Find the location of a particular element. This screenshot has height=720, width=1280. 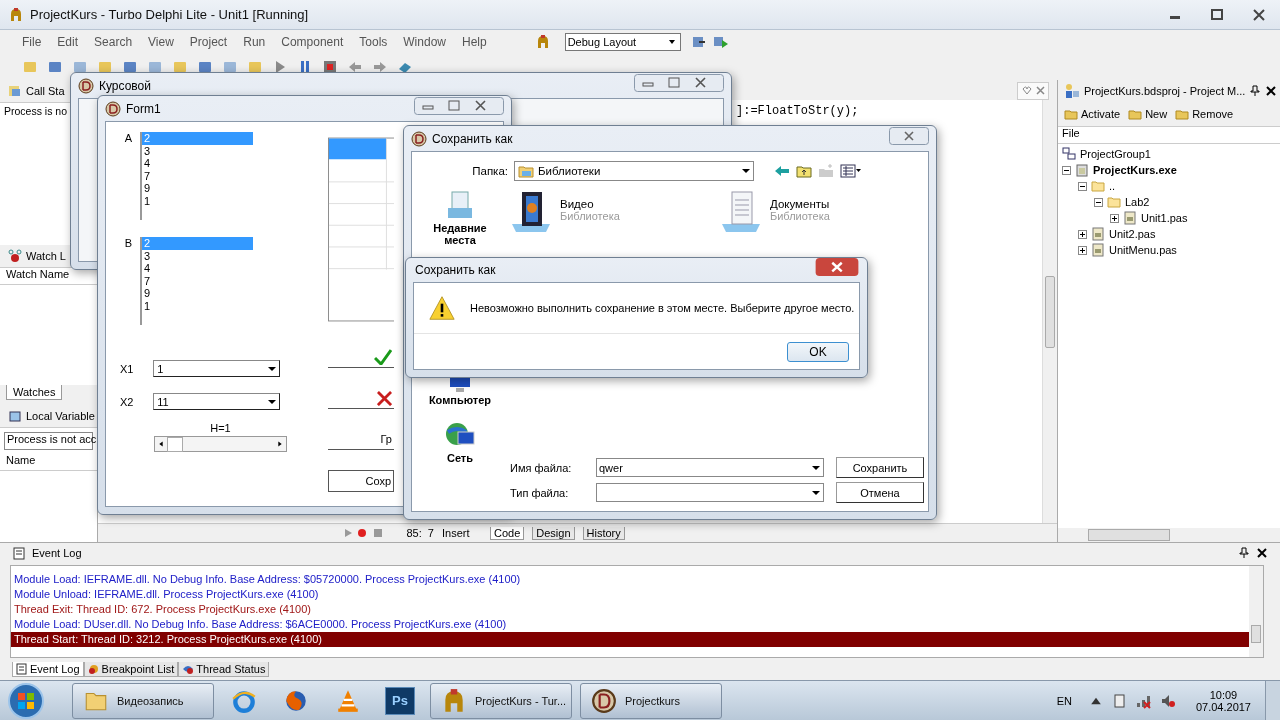

editor-tab: History is located at coordinates (603, 533).